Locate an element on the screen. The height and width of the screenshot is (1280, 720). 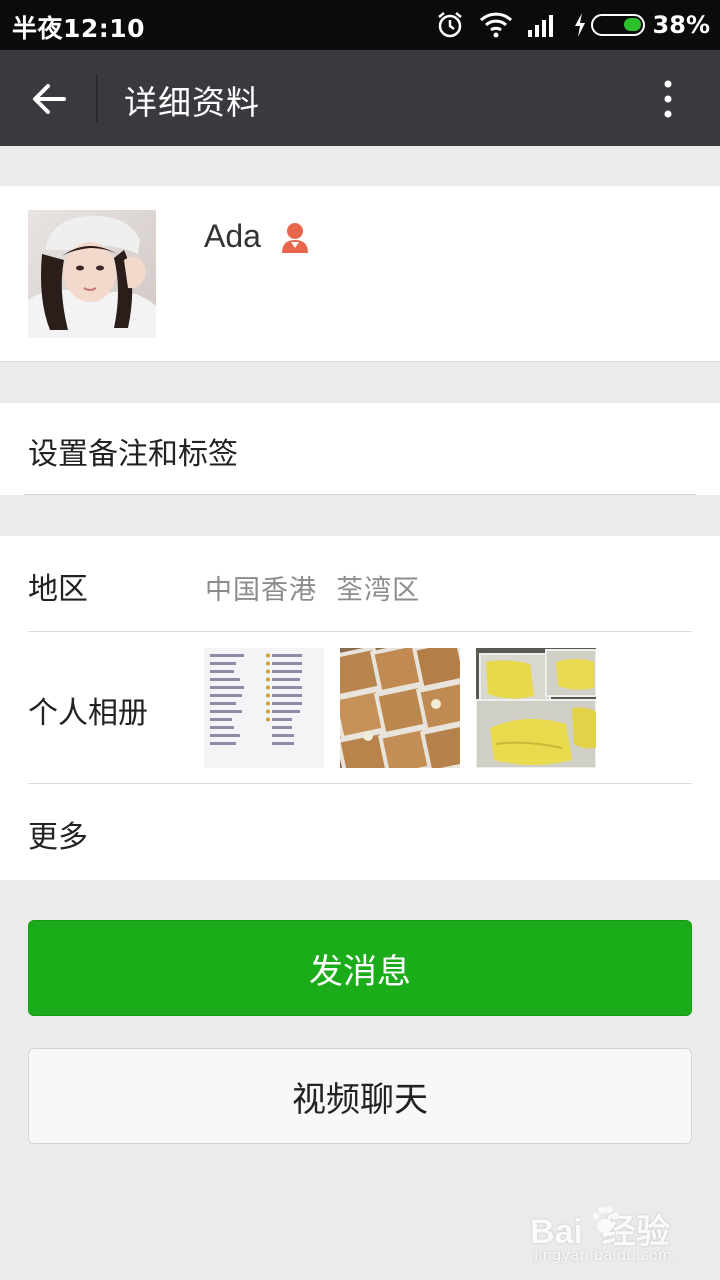
battery-percent: 38% is located at coordinates (681, 25).